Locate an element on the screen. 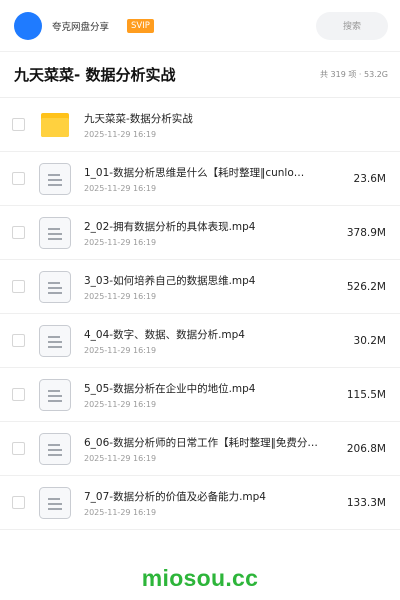 The image size is (400, 600). search-placeholder: 搜索 is located at coordinates (351, 27).